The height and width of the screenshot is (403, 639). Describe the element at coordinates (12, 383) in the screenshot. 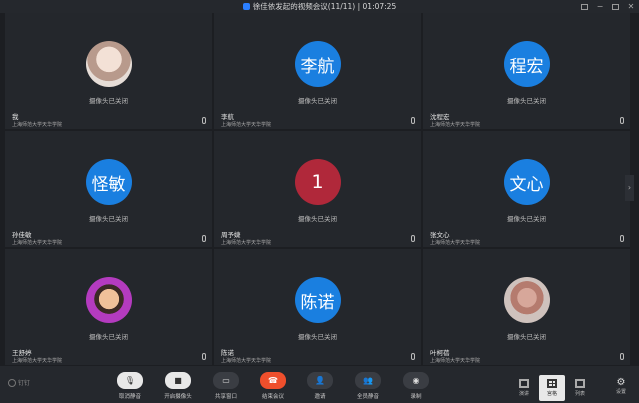

I see `dingtalk-icon` at that location.